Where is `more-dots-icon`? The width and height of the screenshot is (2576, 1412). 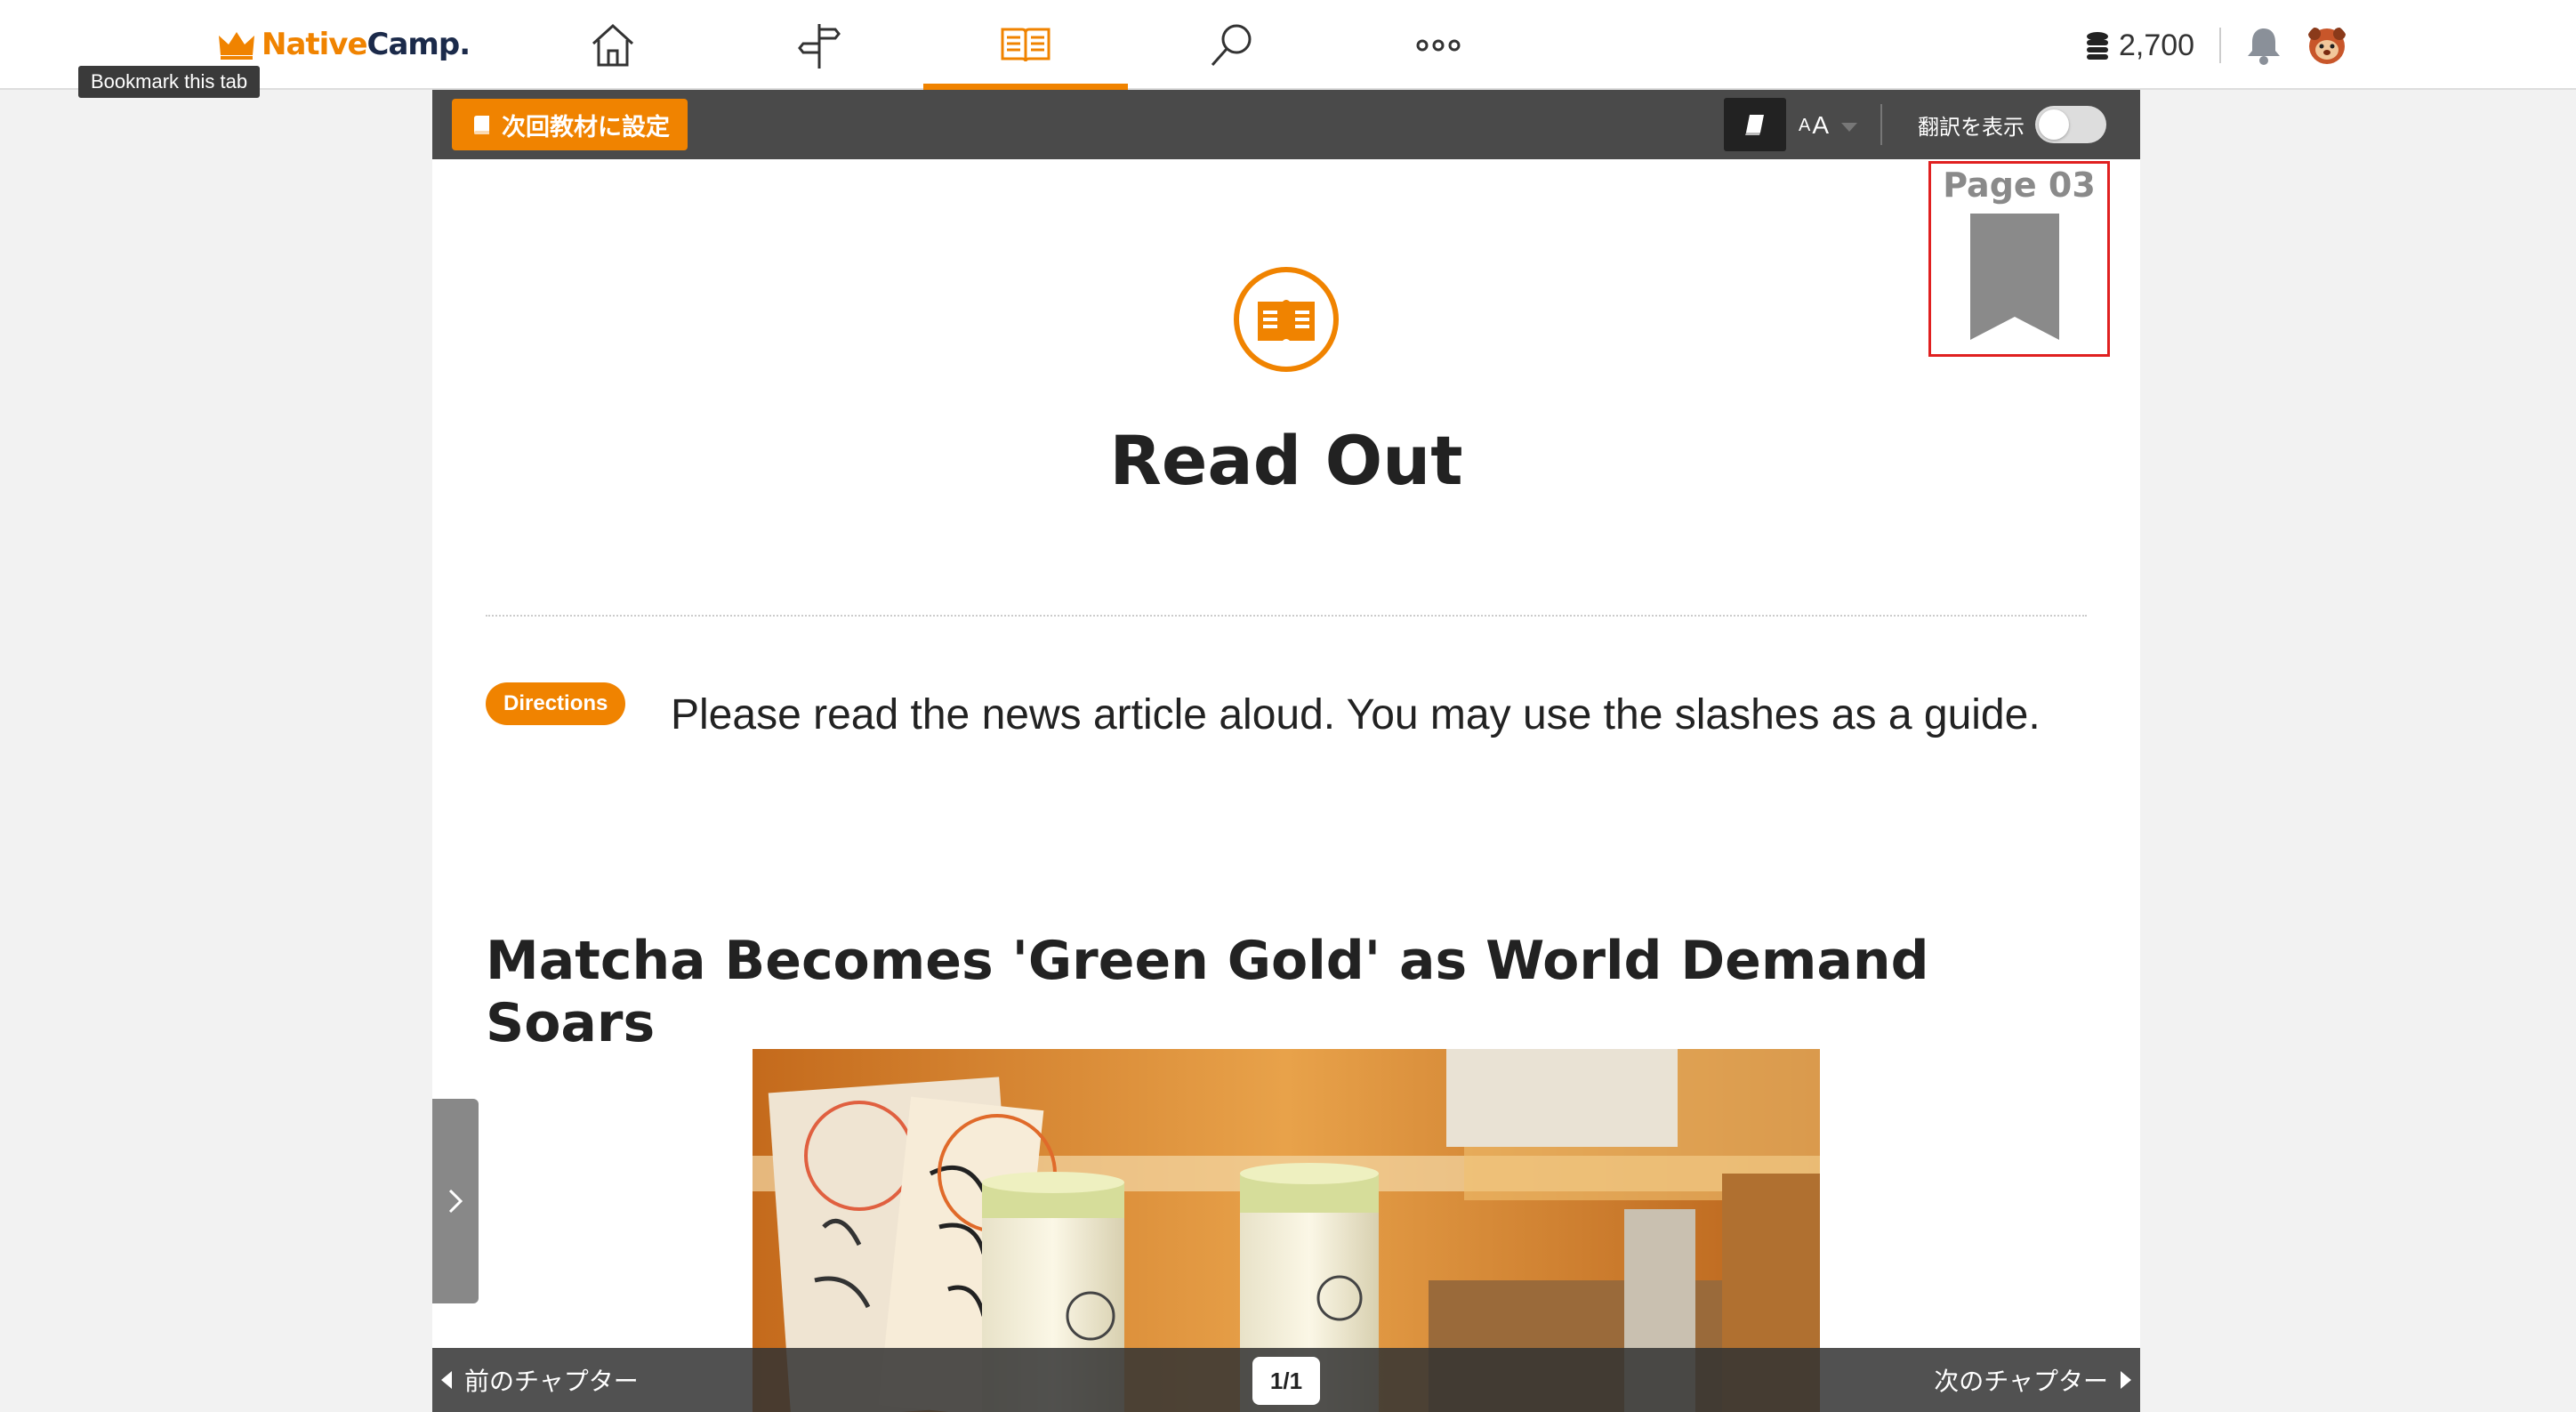
more-dots-icon is located at coordinates (1438, 45).